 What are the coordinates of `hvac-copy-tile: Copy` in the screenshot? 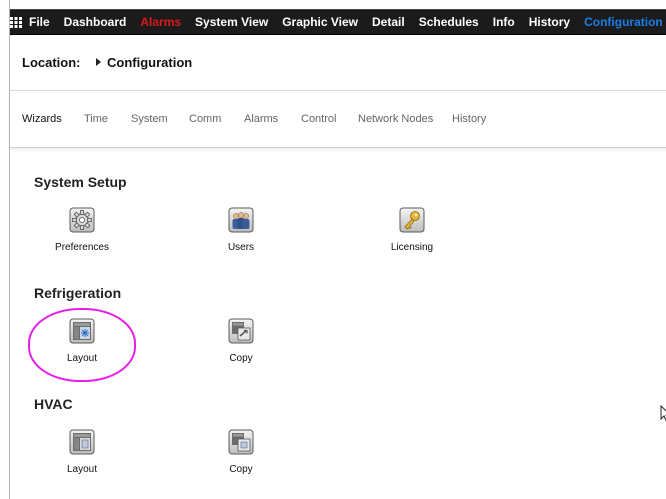 It's located at (241, 452).